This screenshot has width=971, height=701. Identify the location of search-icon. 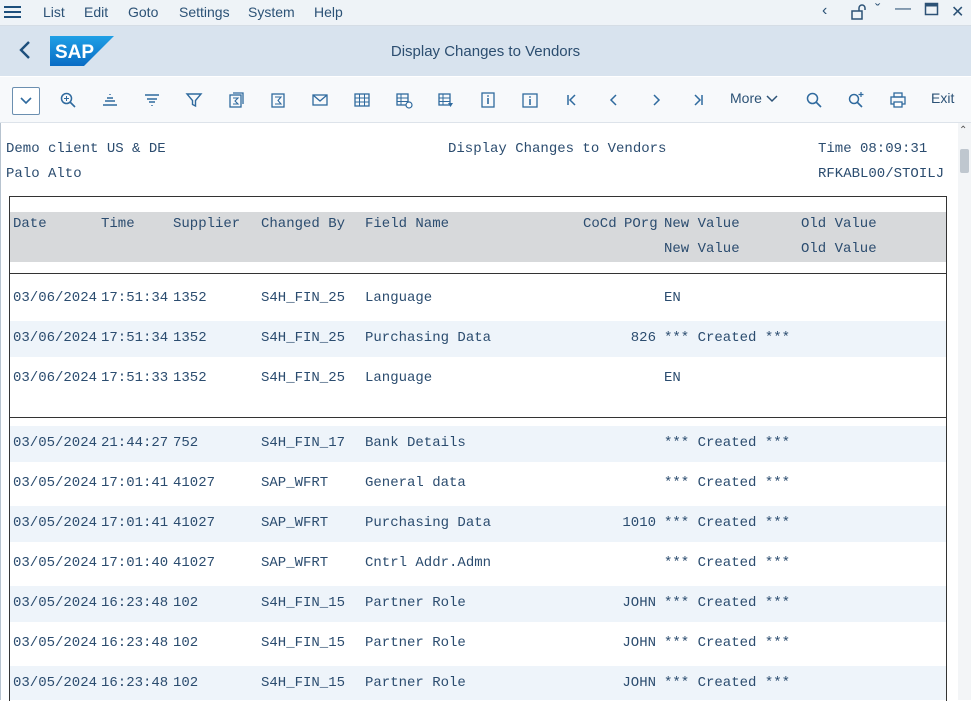
(68, 100).